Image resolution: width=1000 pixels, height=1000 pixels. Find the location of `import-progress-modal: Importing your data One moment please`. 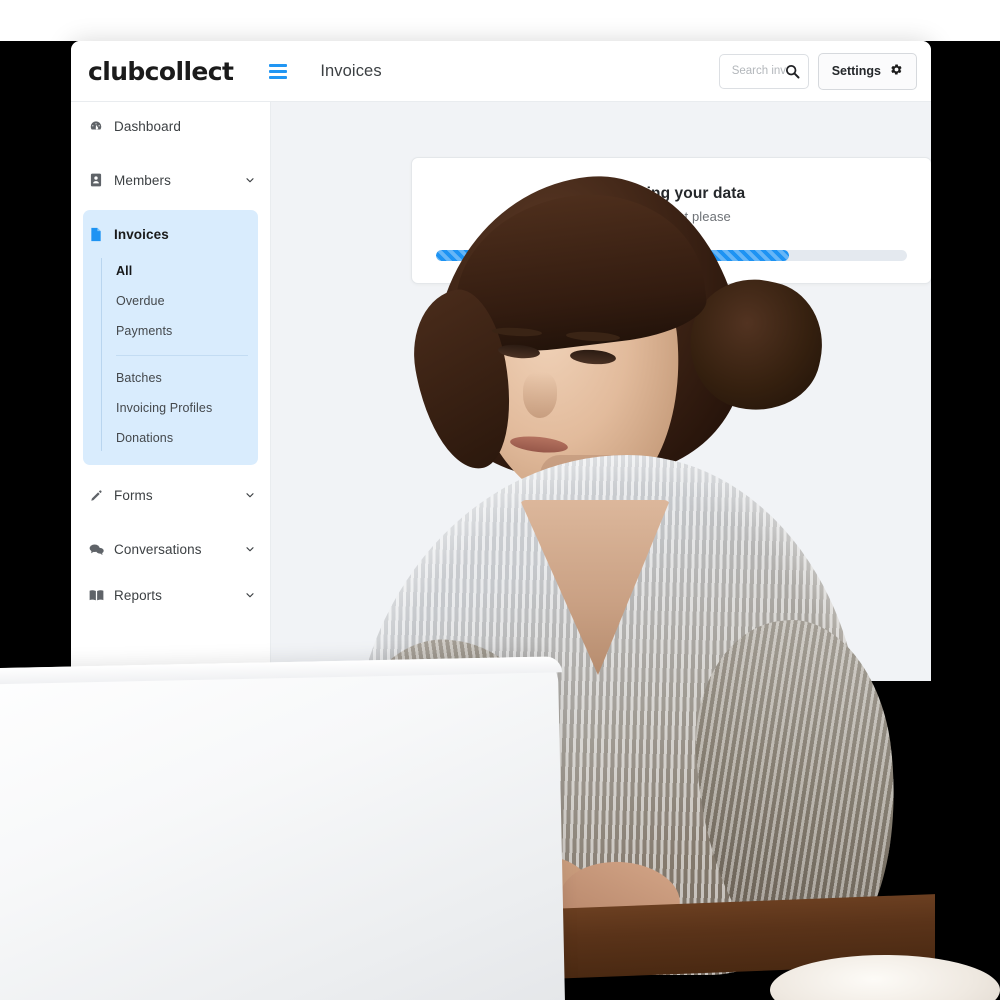

import-progress-modal: Importing your data One moment please is located at coordinates (671, 220).